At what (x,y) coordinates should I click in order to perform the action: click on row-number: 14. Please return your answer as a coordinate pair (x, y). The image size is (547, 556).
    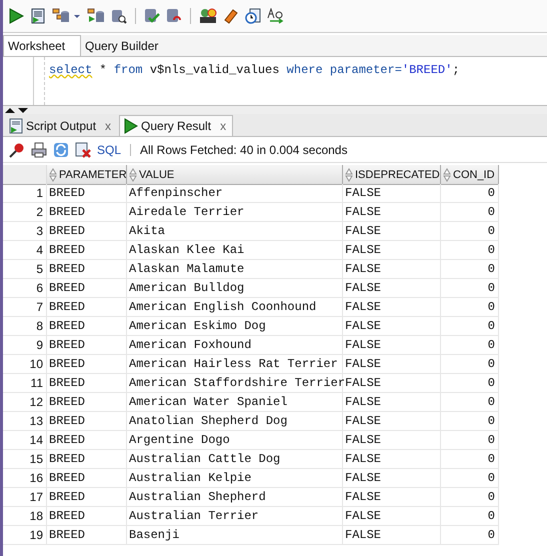
    Looking at the image, I should click on (25, 440).